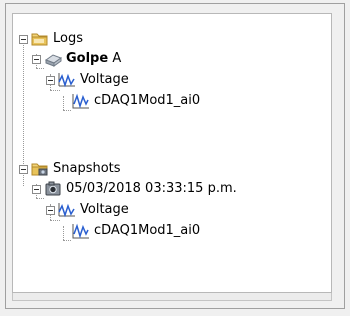  What do you see at coordinates (53, 59) in the screenshot?
I see `disk-icon` at bounding box center [53, 59].